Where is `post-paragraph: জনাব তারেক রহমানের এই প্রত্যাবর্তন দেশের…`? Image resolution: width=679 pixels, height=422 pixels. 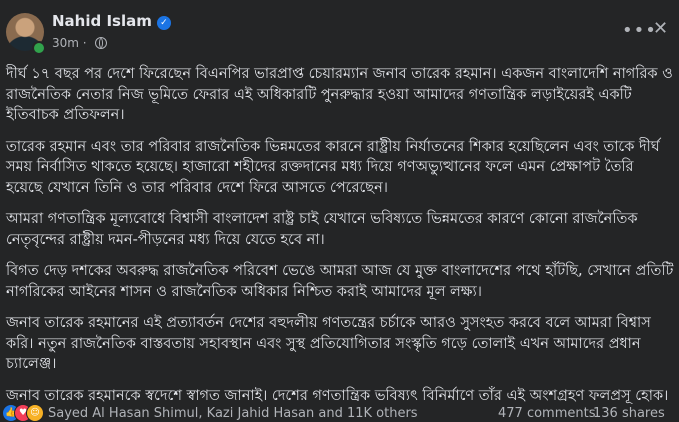 post-paragraph: জনাব তারেক রহমানের এই প্রত্যাবর্তন দেশের… is located at coordinates (328, 343).